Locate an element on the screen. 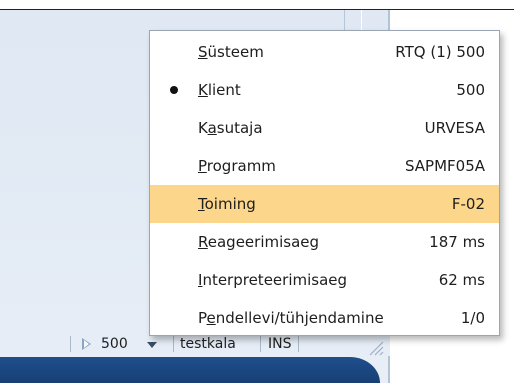 Image resolution: width=514 pixels, height=383 pixels. menu-item-label: Klient is located at coordinates (219, 90).